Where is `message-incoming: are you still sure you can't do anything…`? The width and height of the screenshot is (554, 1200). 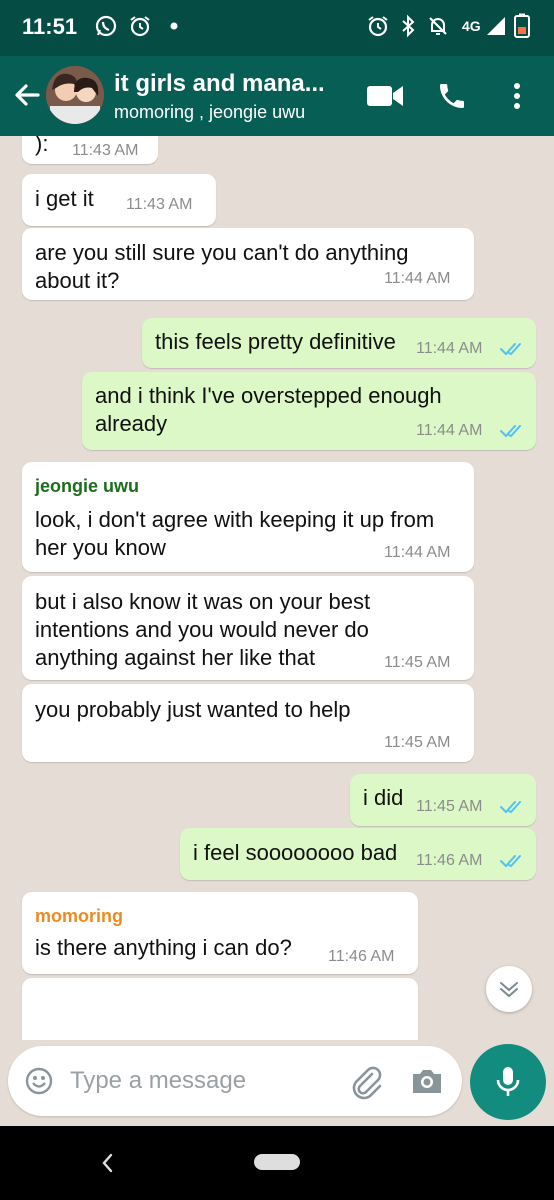
message-incoming: are you still sure you can't do anything… is located at coordinates (248, 264).